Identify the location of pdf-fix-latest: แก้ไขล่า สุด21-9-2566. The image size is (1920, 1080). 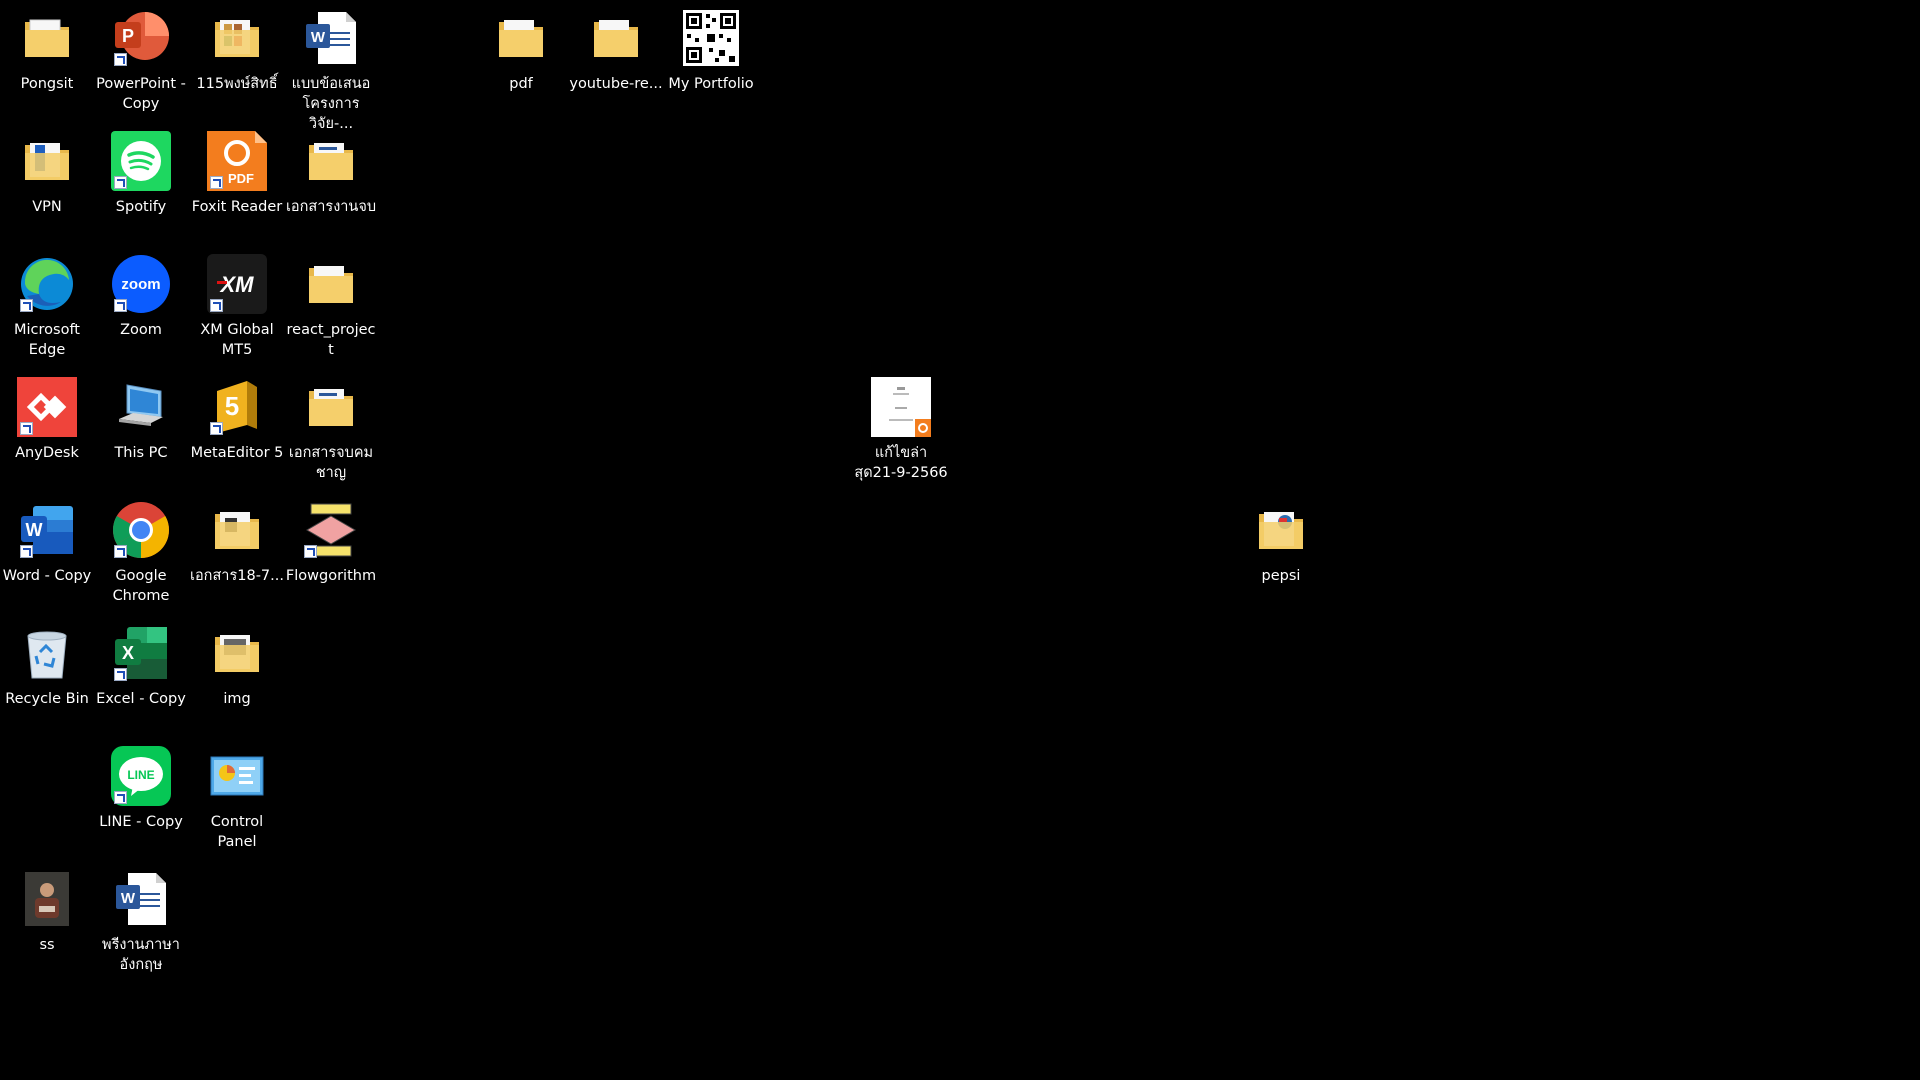
(901, 430).